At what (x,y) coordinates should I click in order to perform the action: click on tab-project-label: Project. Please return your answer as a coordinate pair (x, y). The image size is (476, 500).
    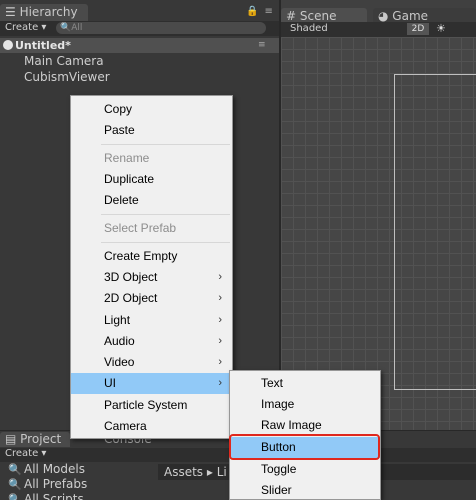
    Looking at the image, I should click on (41, 439).